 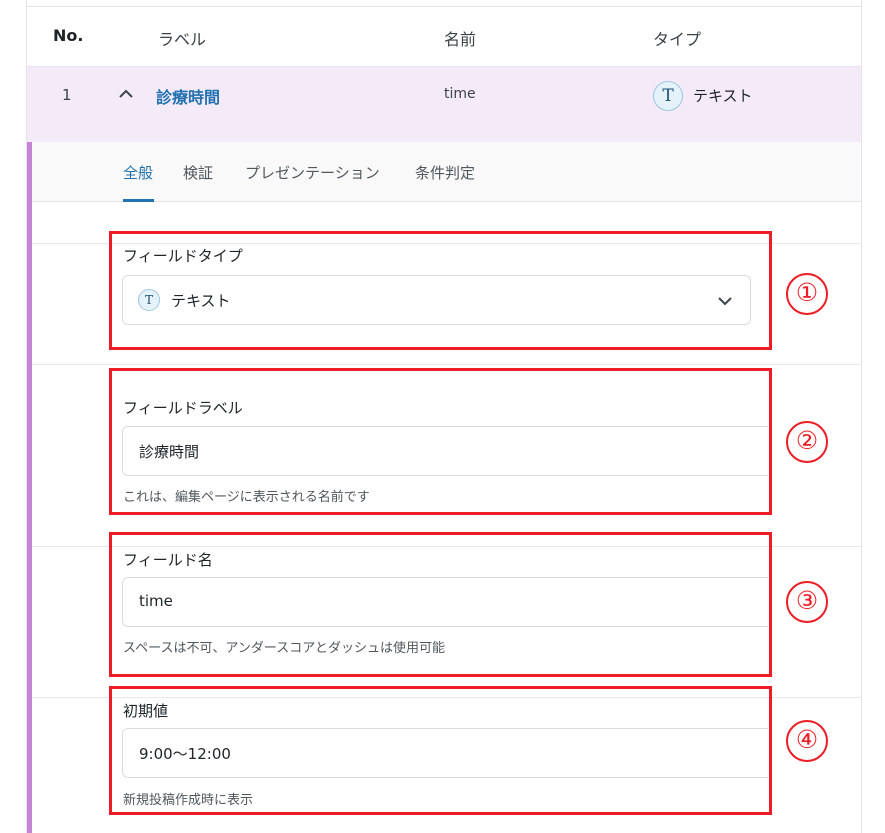 What do you see at coordinates (807, 741) in the screenshot?
I see `annotation-number-4: ④` at bounding box center [807, 741].